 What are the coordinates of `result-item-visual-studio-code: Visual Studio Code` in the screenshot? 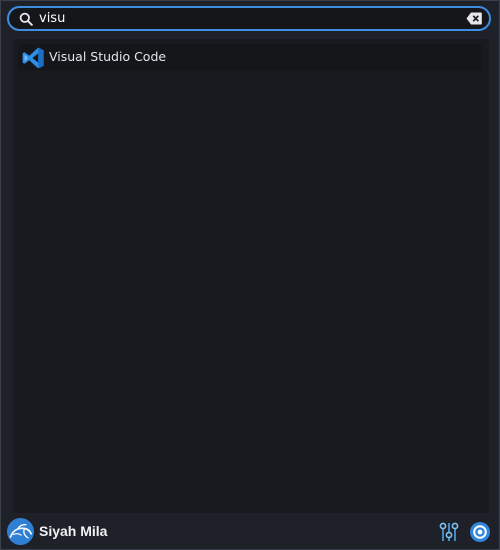 It's located at (250, 57).